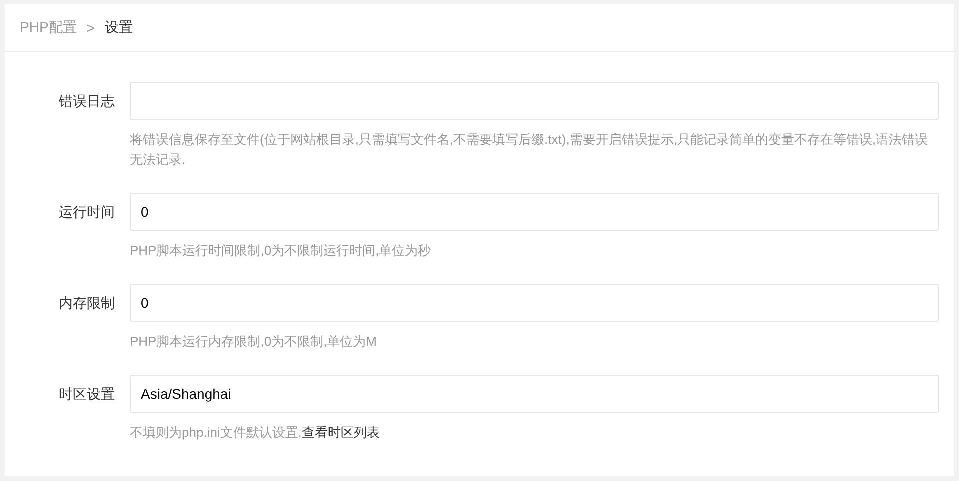 This screenshot has width=959, height=481. I want to click on input-field, so click(534, 101).